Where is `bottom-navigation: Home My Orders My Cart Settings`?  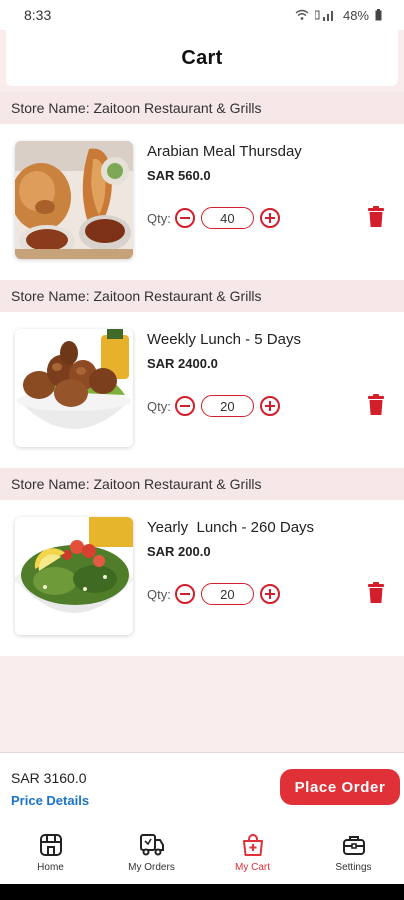
bottom-navigation: Home My Orders My Cart Settings is located at coordinates (202, 854).